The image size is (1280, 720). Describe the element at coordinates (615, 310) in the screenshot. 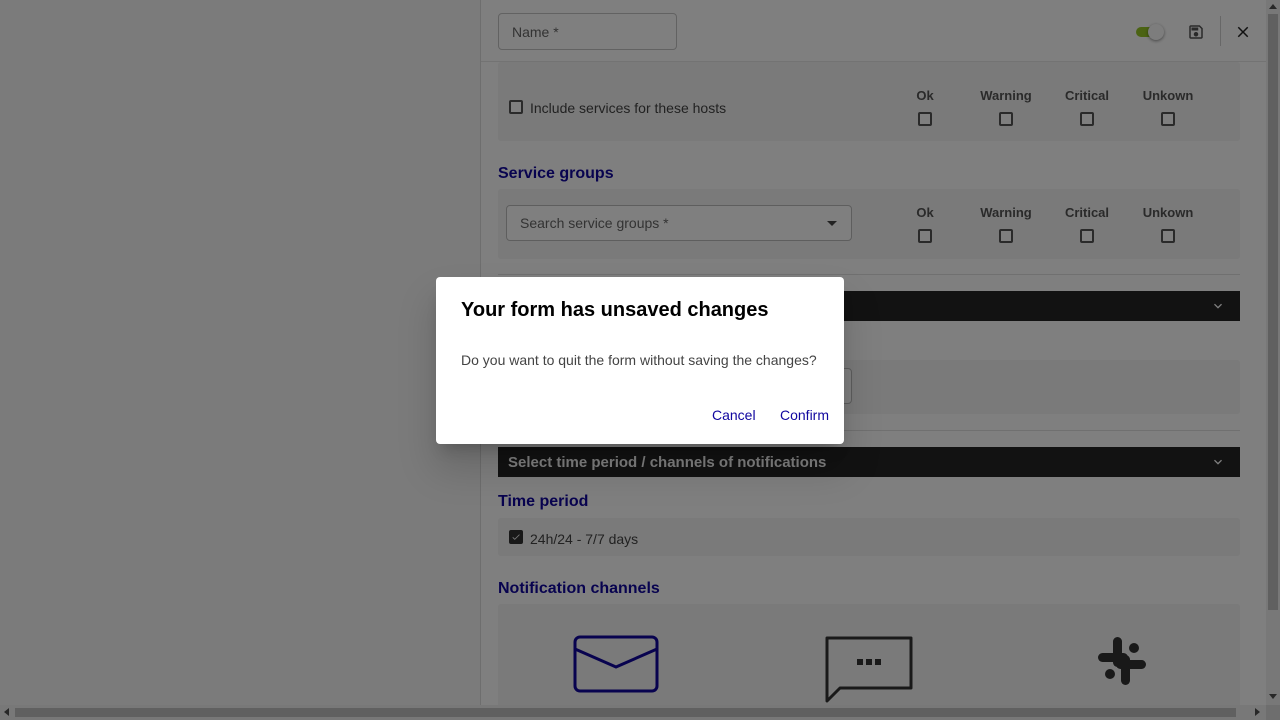

I see `dialog-title: Your form has unsaved changes` at that location.